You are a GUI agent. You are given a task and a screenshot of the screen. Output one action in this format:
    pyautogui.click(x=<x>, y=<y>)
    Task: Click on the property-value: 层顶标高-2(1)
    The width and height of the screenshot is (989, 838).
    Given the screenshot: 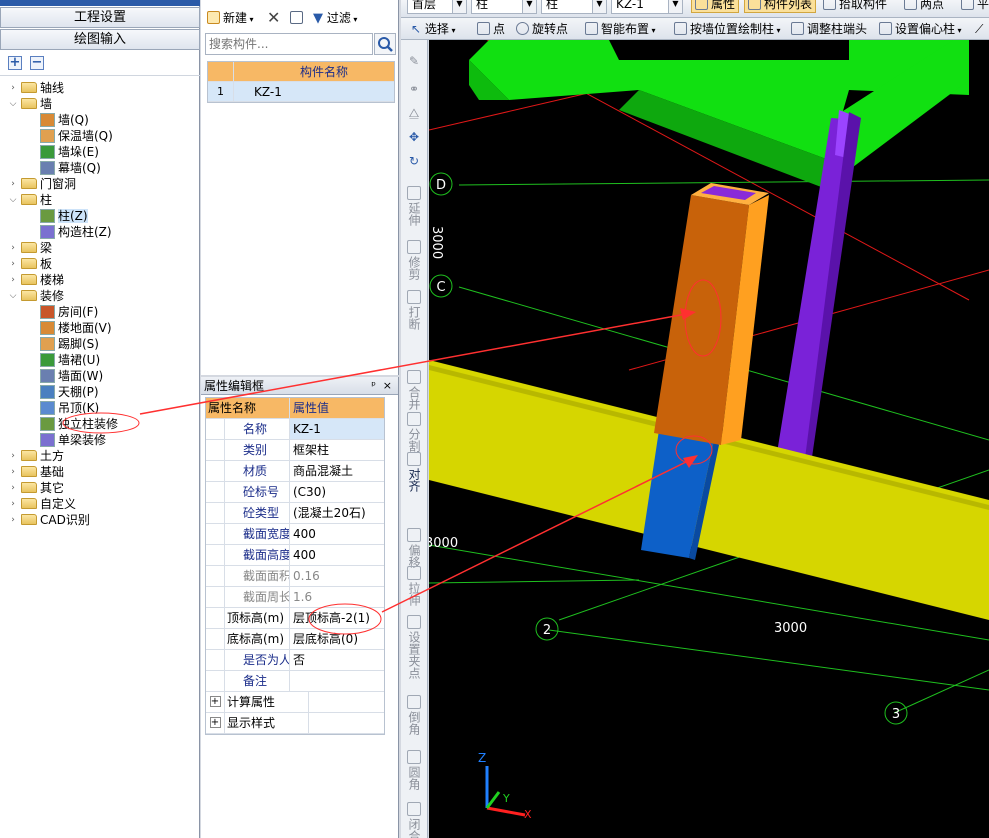 What is the action you would take?
    pyautogui.click(x=337, y=618)
    